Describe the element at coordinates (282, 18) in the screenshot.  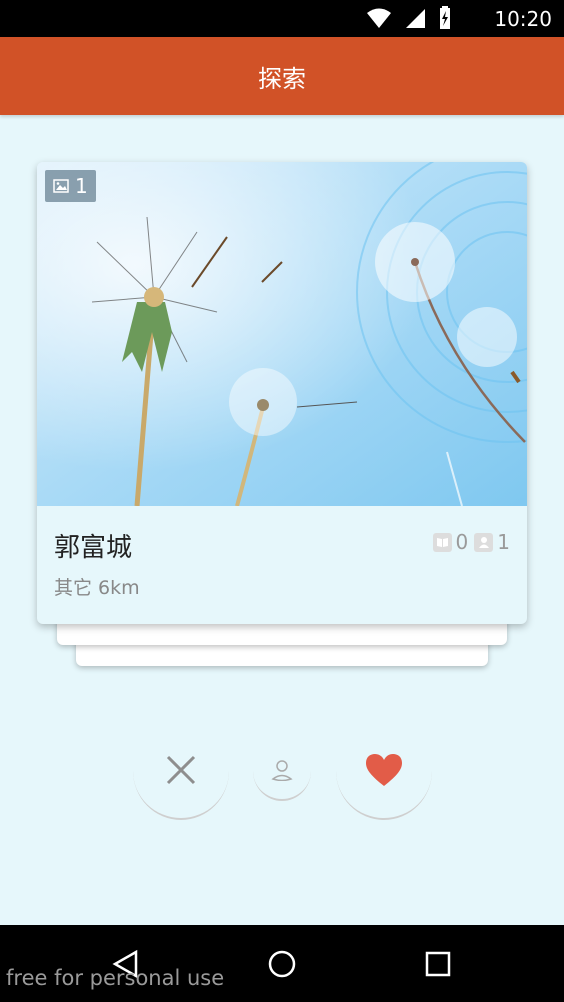
I see `status-bar: 10:20` at that location.